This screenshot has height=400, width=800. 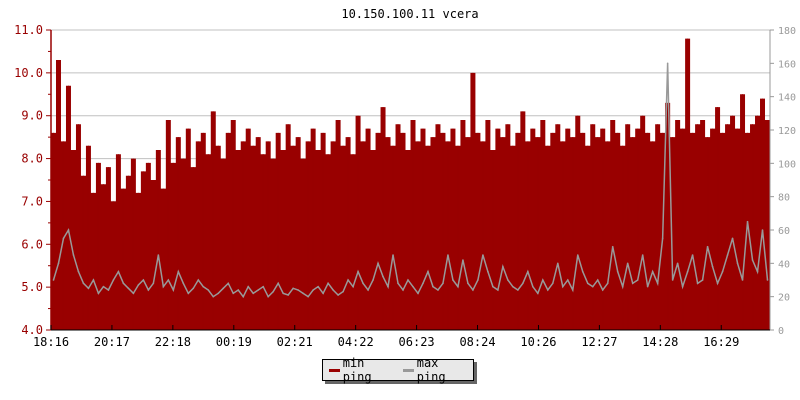 What do you see at coordinates (784, 264) in the screenshot?
I see `right-tick-label: 40` at bounding box center [784, 264].